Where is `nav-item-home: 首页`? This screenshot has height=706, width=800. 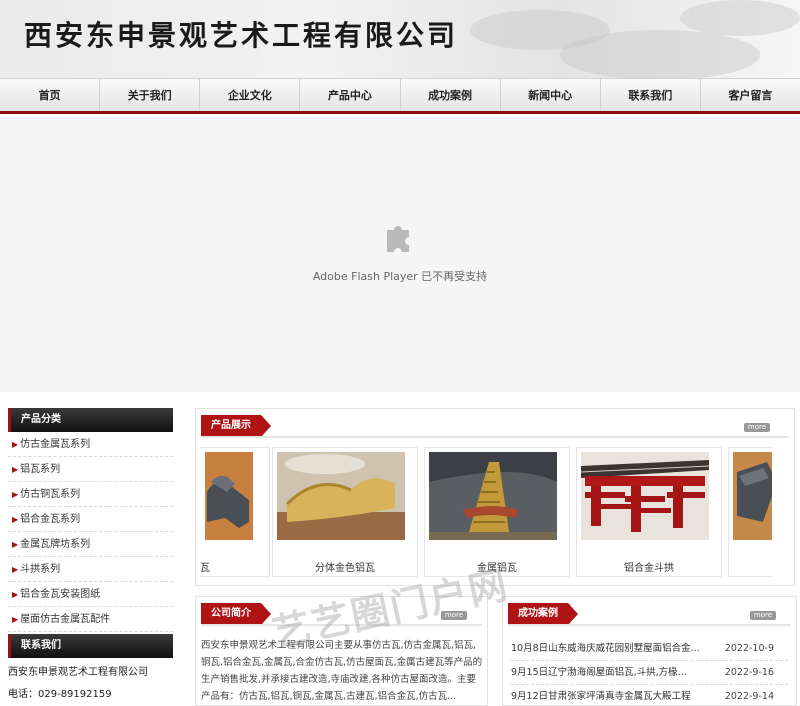
nav-item-home: 首页 is located at coordinates (50, 95).